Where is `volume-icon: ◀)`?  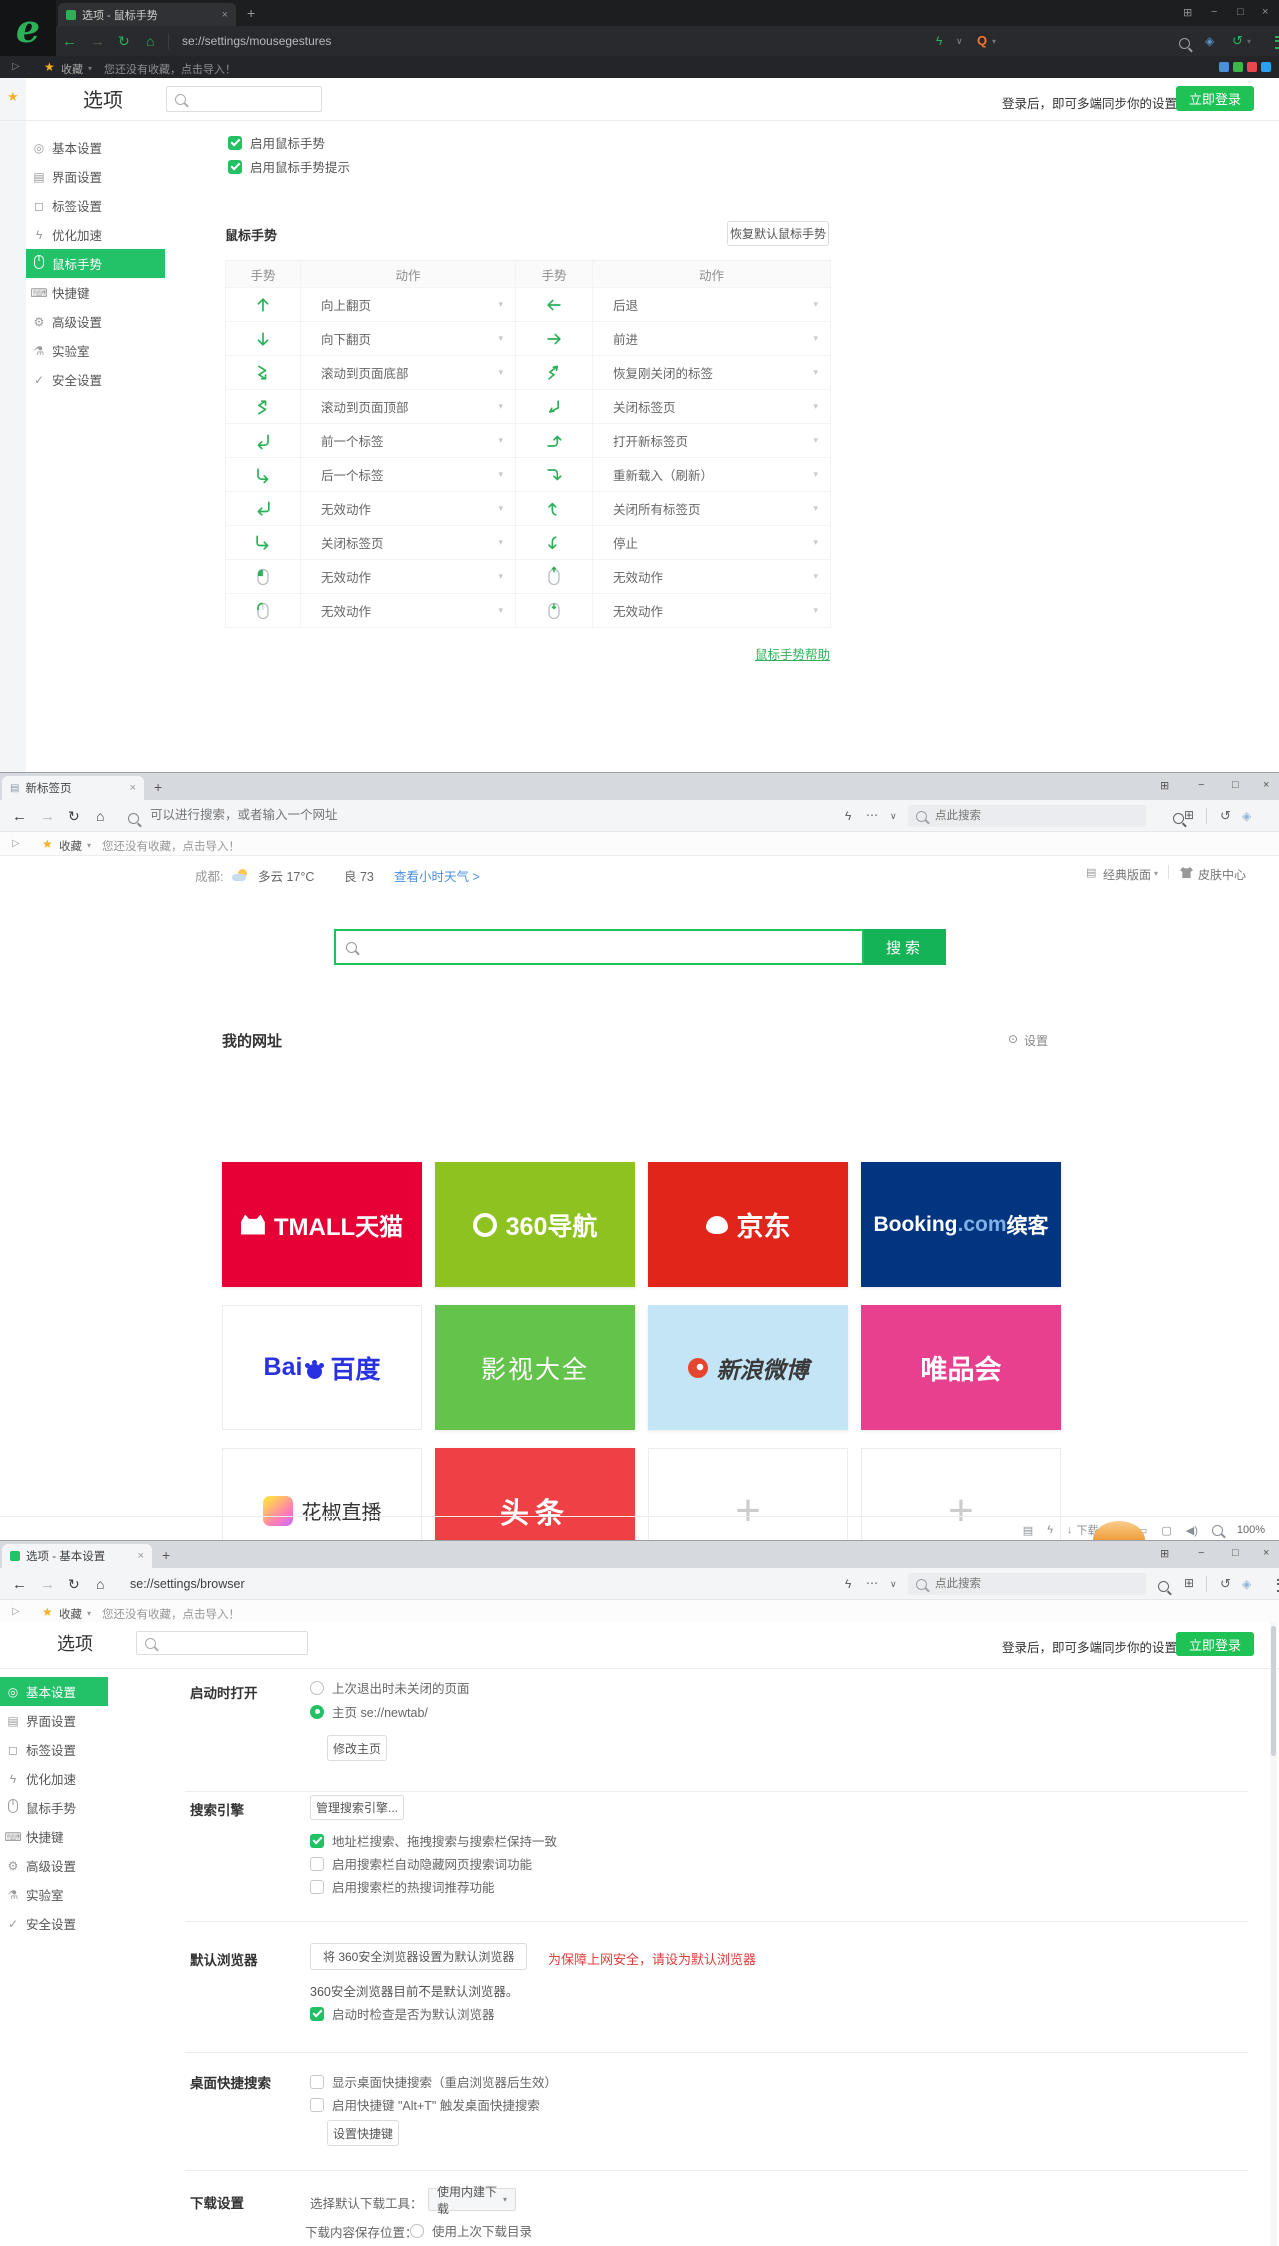 volume-icon: ◀) is located at coordinates (1192, 1530).